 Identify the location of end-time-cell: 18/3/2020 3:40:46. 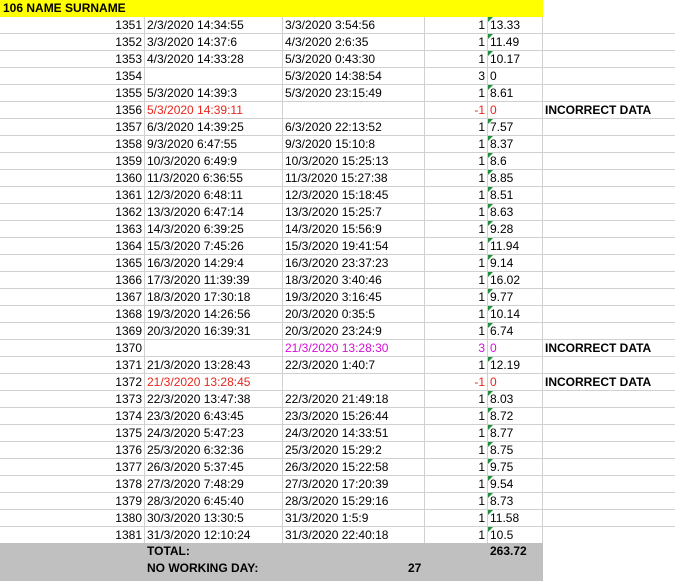
(354, 280).